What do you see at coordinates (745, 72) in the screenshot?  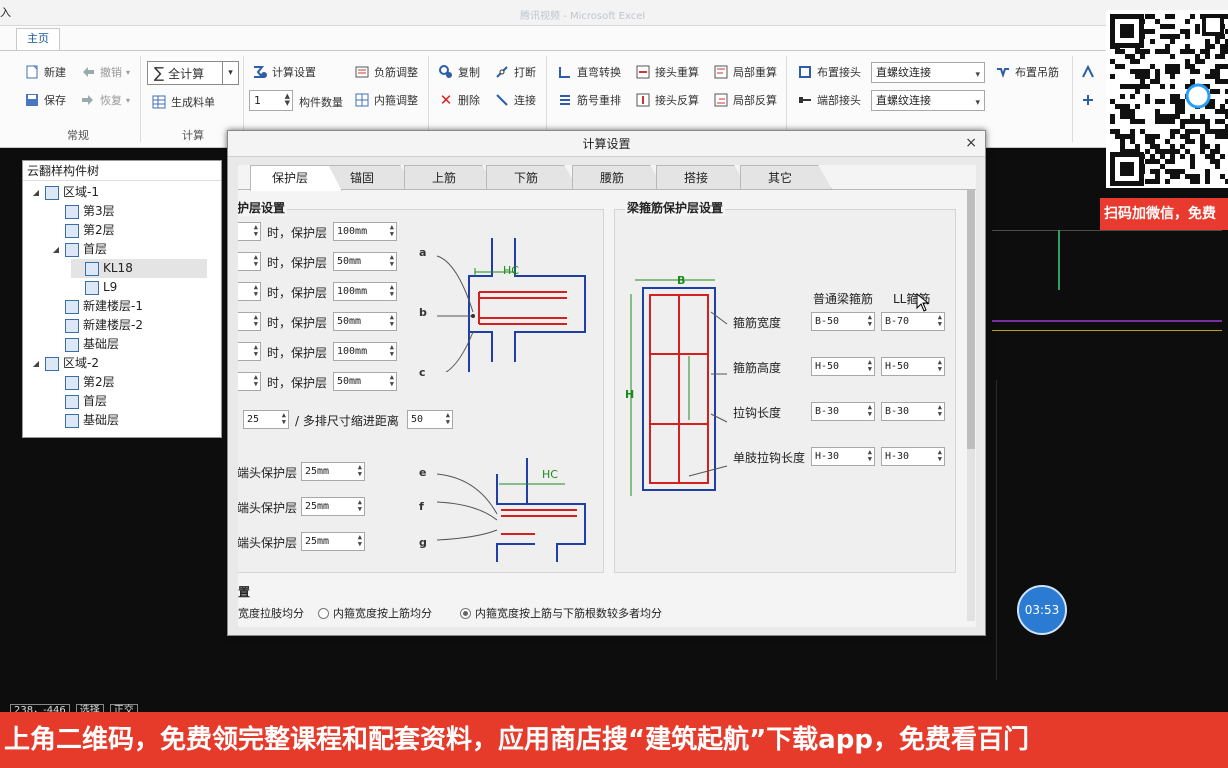 I see `local-recalc-button: 局部重算` at bounding box center [745, 72].